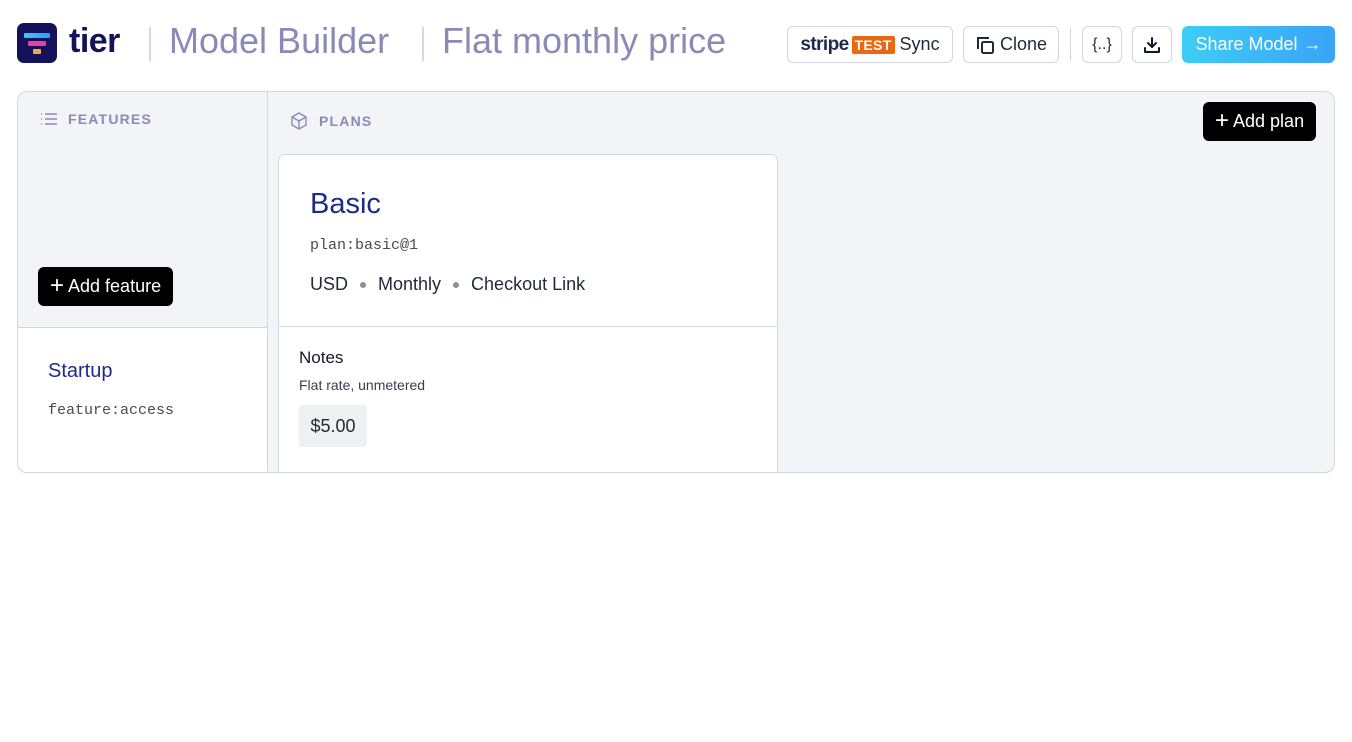  I want to click on view-json-button: {..}, so click(1102, 44).